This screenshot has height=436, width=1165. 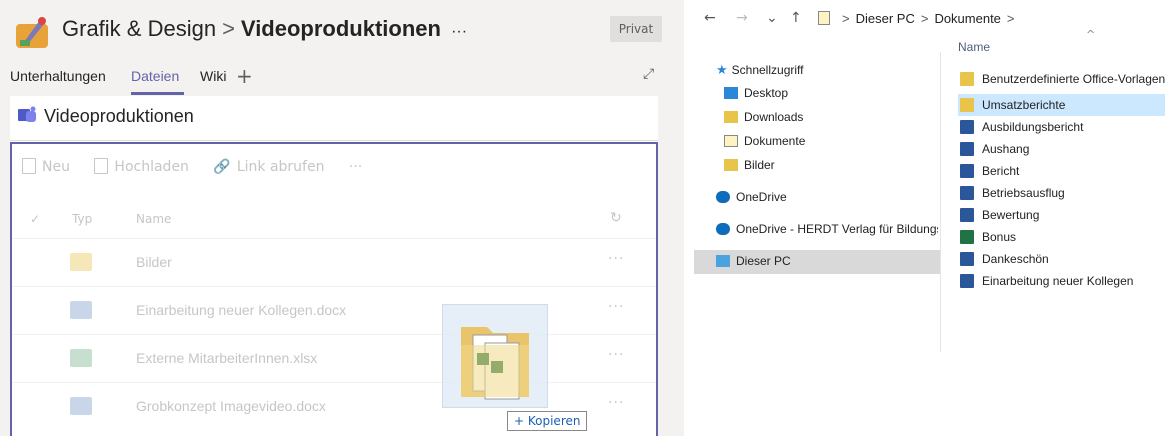 What do you see at coordinates (731, 165) in the screenshot?
I see `pictures-icon` at bounding box center [731, 165].